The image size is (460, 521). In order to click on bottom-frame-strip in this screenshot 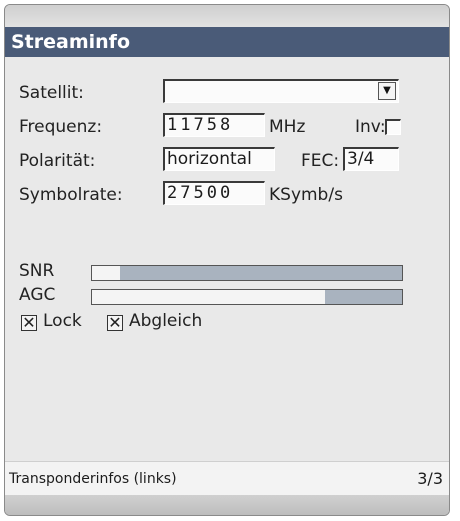, I will do `click(227, 505)`.